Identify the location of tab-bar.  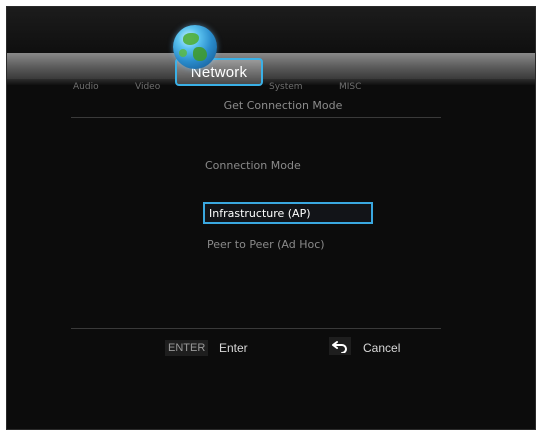
(271, 66).